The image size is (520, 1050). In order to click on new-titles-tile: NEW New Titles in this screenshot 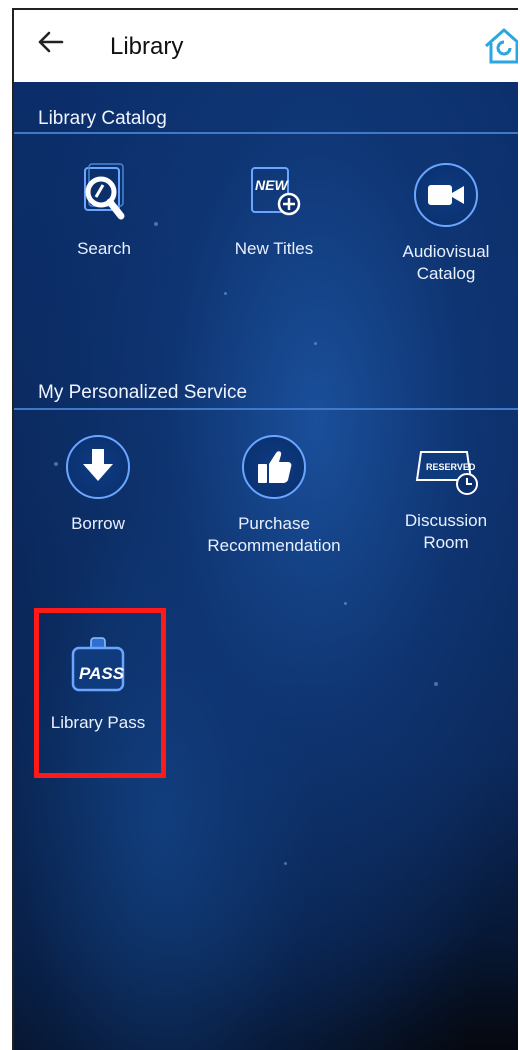, I will do `click(274, 210)`.